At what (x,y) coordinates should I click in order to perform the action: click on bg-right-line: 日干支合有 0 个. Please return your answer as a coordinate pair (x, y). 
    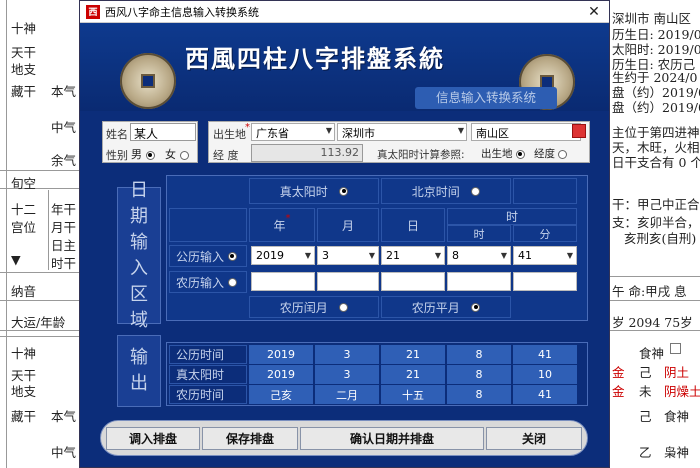
    Looking at the image, I should click on (656, 162).